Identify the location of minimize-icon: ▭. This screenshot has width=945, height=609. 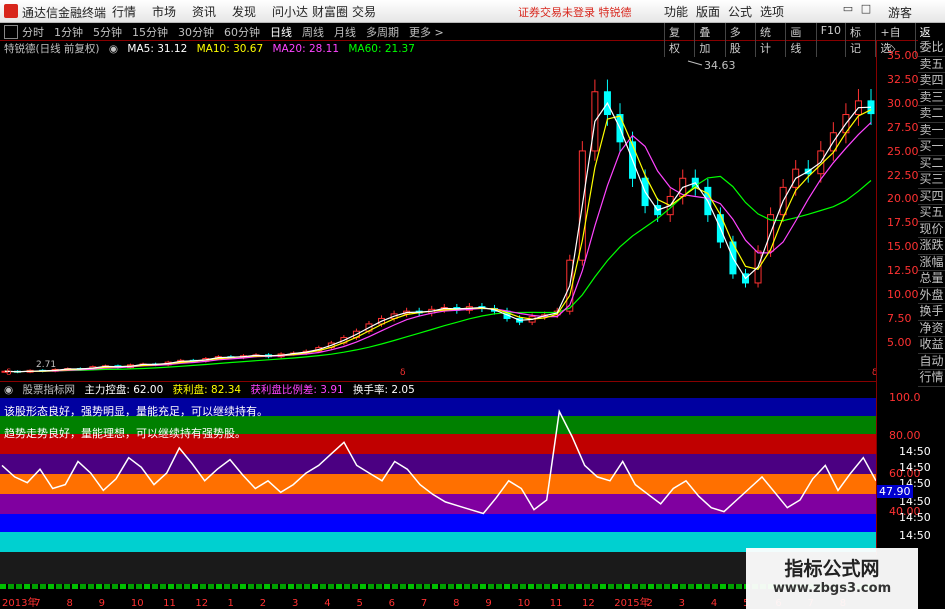
(848, 10).